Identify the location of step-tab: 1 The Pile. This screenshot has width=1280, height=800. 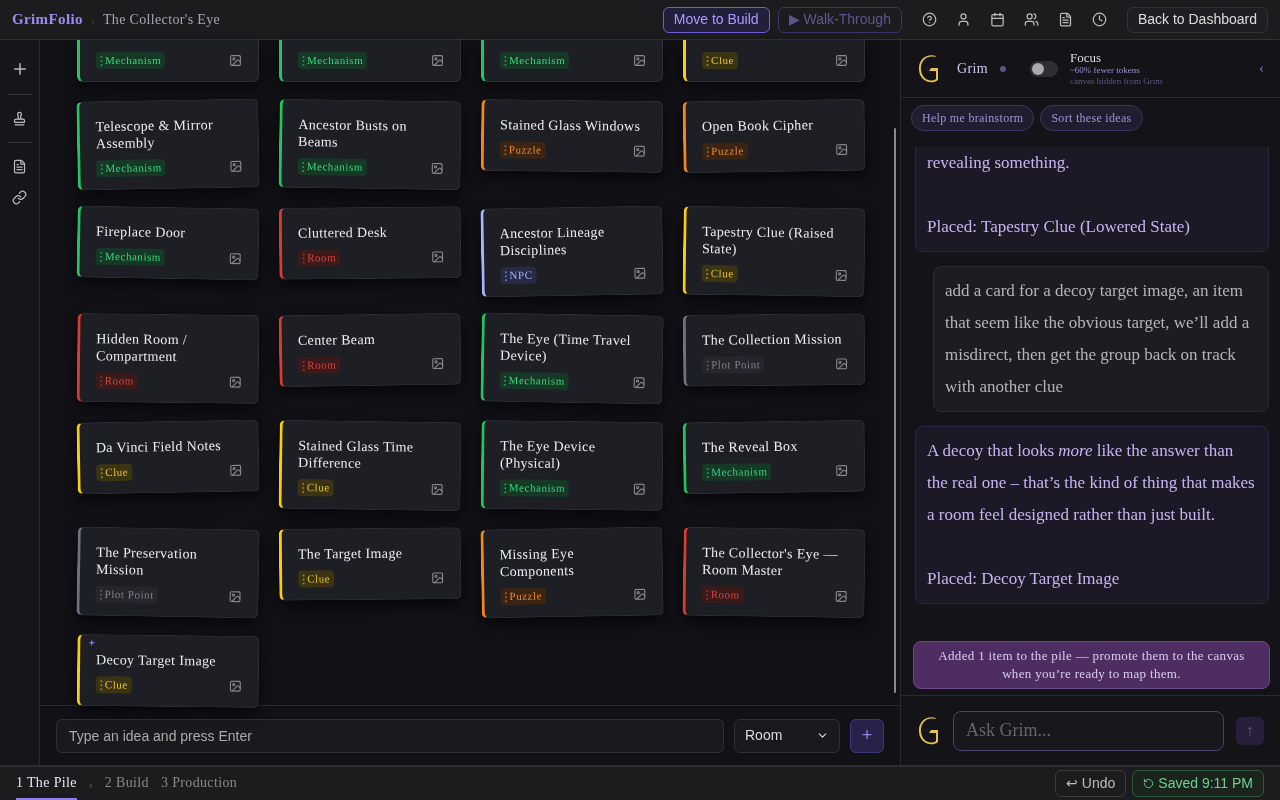
(46, 783).